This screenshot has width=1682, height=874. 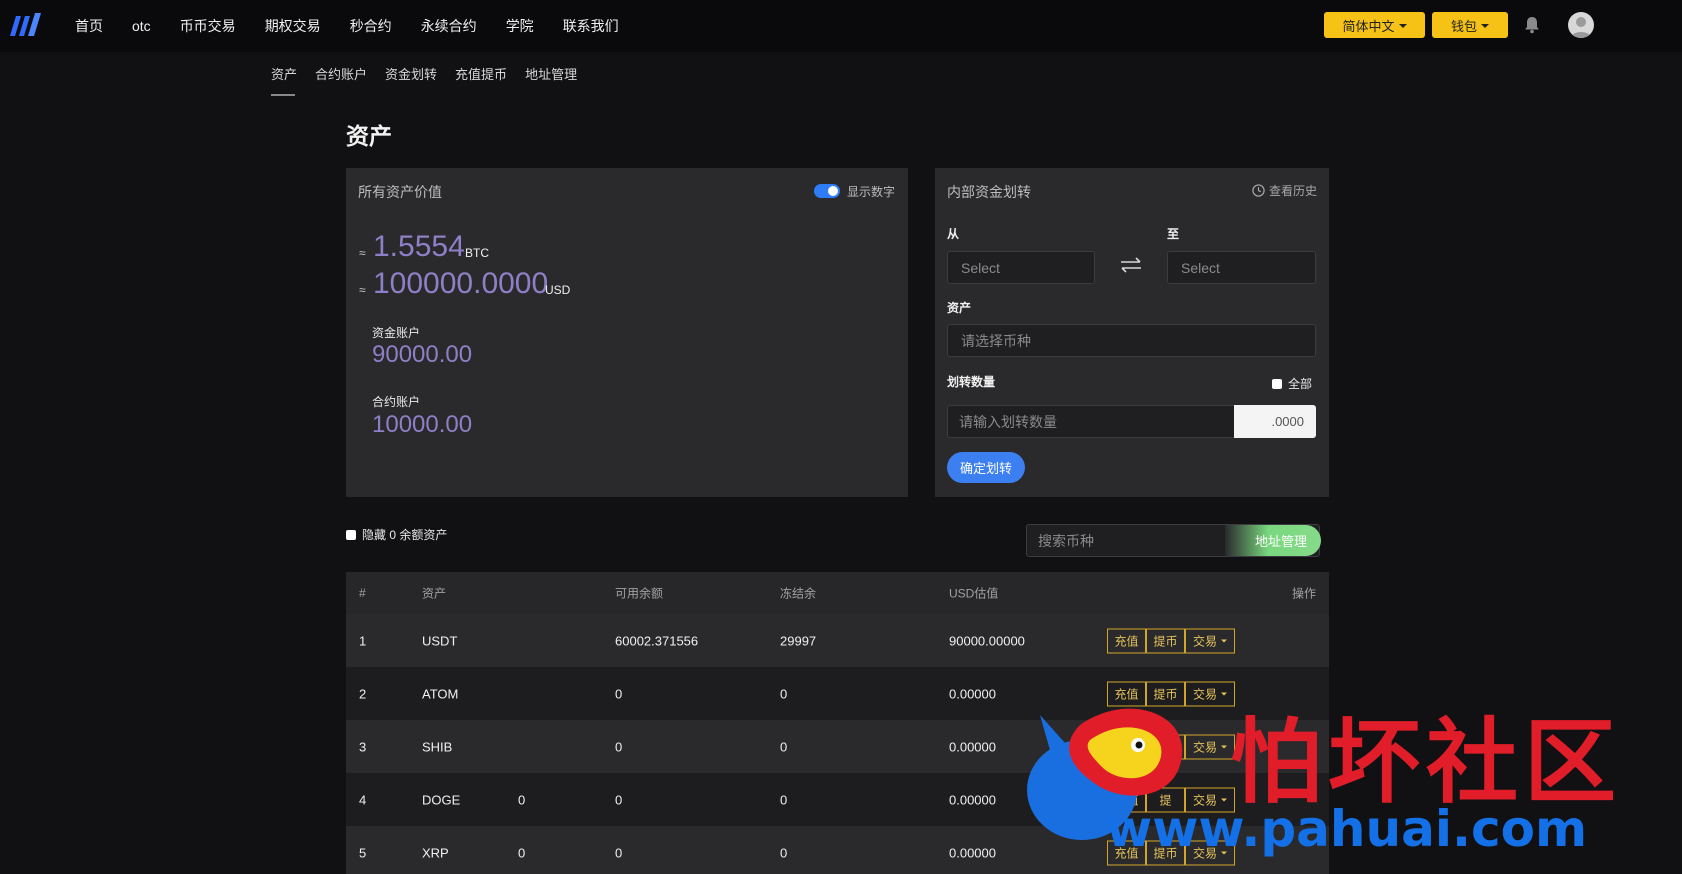 What do you see at coordinates (141, 26) in the screenshot?
I see `nav-otc: otc` at bounding box center [141, 26].